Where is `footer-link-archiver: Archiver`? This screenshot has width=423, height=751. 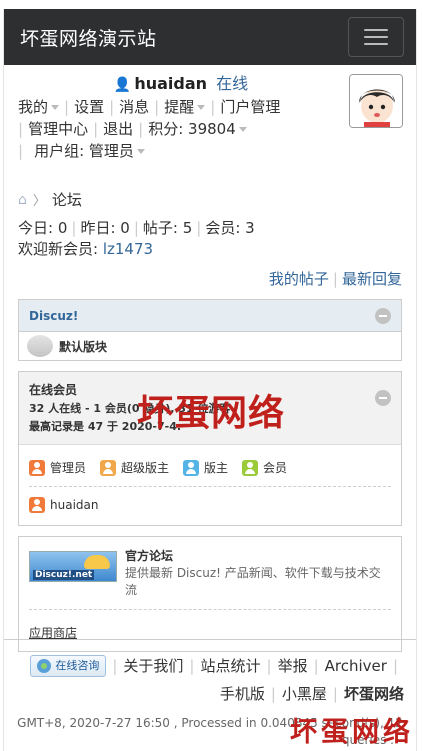
footer-link-archiver: Archiver is located at coordinates (356, 666).